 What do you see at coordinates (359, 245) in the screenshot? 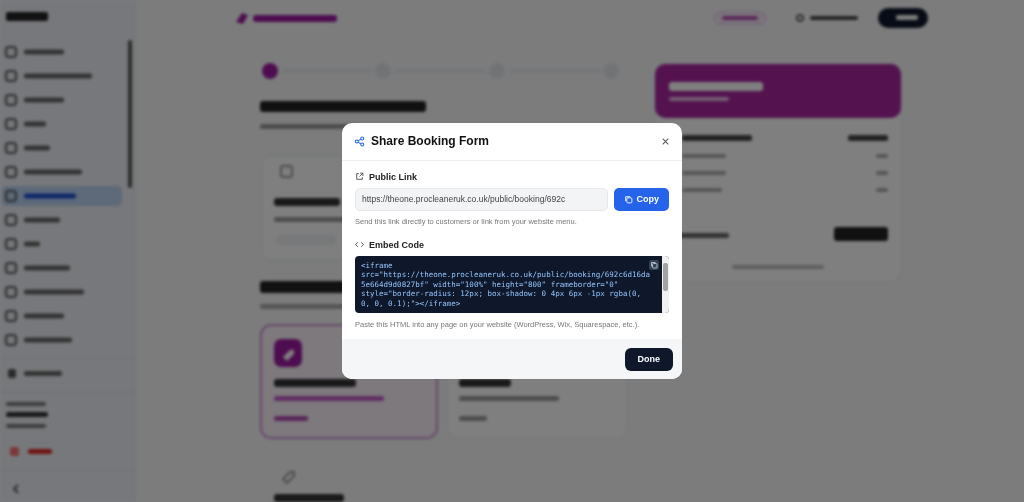
I see `code-icon` at bounding box center [359, 245].